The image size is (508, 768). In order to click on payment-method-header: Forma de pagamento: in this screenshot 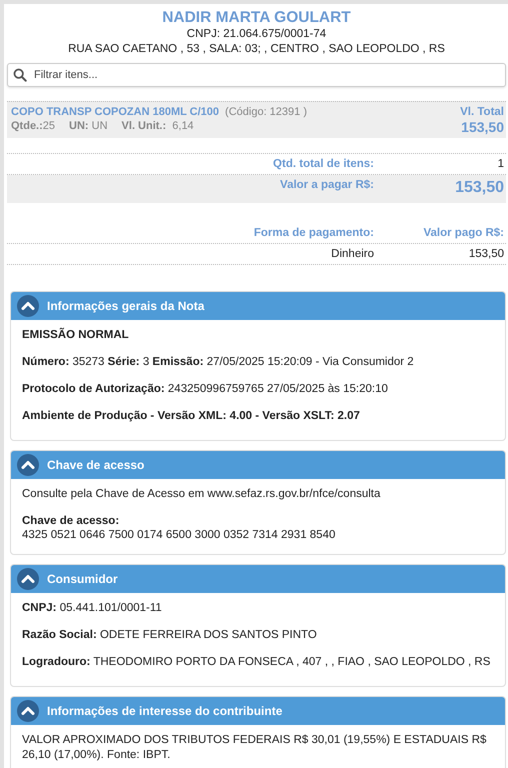, I will do `click(313, 233)`.